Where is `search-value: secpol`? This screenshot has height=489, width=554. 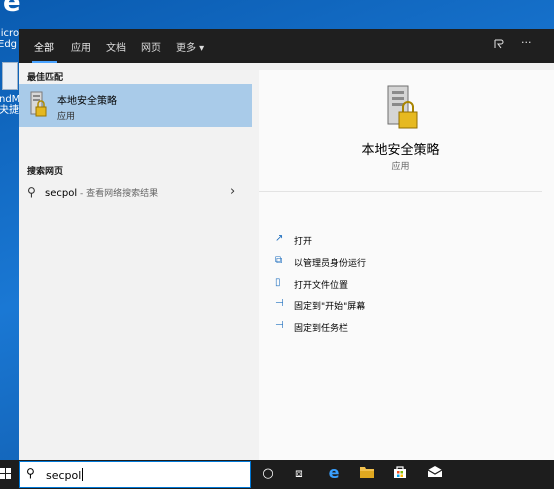
search-value: secpol is located at coordinates (64, 475).